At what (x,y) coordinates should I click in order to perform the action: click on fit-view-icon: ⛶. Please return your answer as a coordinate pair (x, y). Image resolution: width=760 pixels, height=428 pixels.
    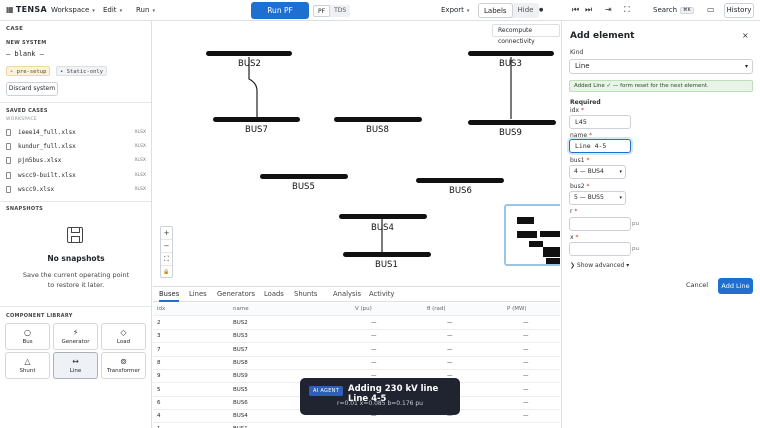
    Looking at the image, I should click on (166, 259).